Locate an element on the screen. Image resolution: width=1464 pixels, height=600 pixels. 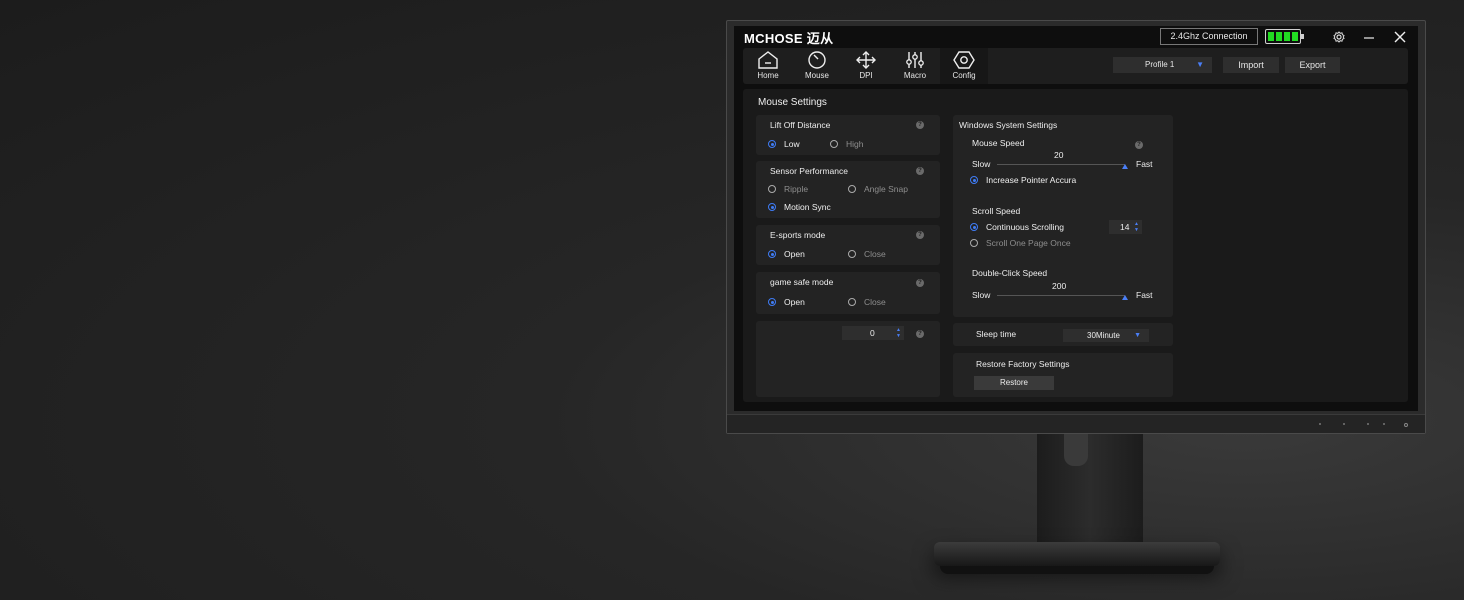
sensor-ripple-radio: Ripple is located at coordinates (788, 189).